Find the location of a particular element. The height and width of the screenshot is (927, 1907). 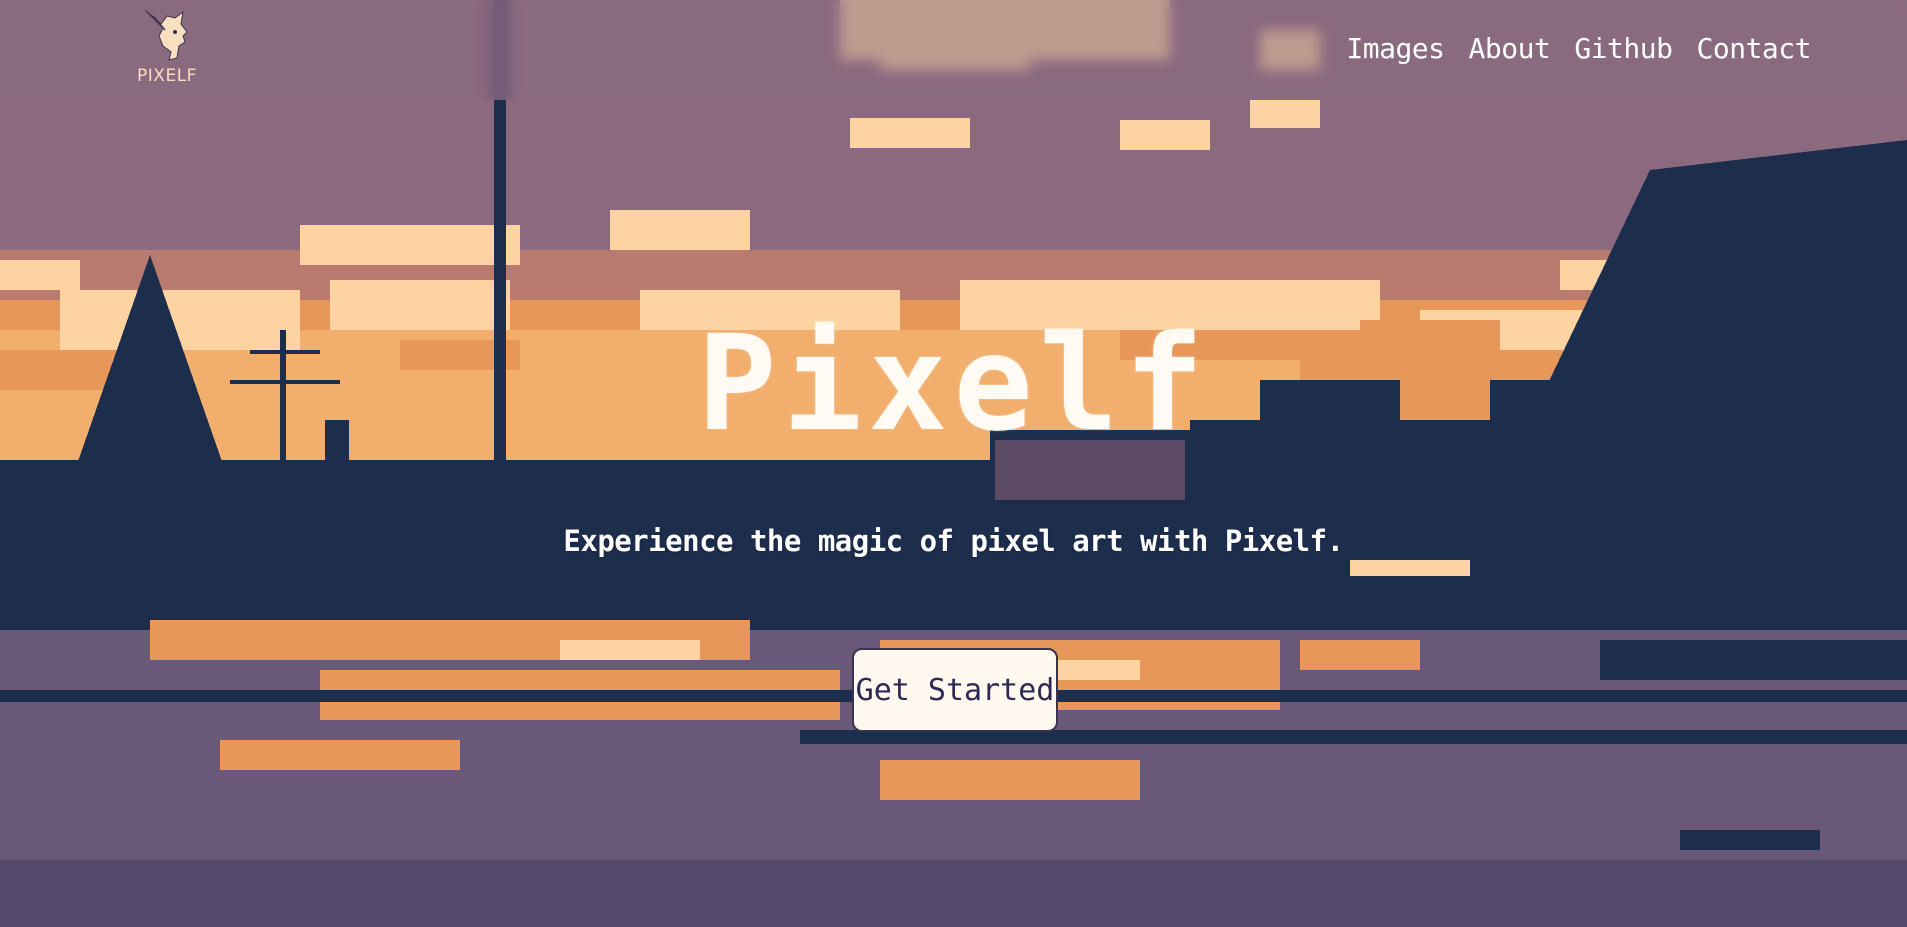

nav-links: Images About Github Contact is located at coordinates (1578, 48).